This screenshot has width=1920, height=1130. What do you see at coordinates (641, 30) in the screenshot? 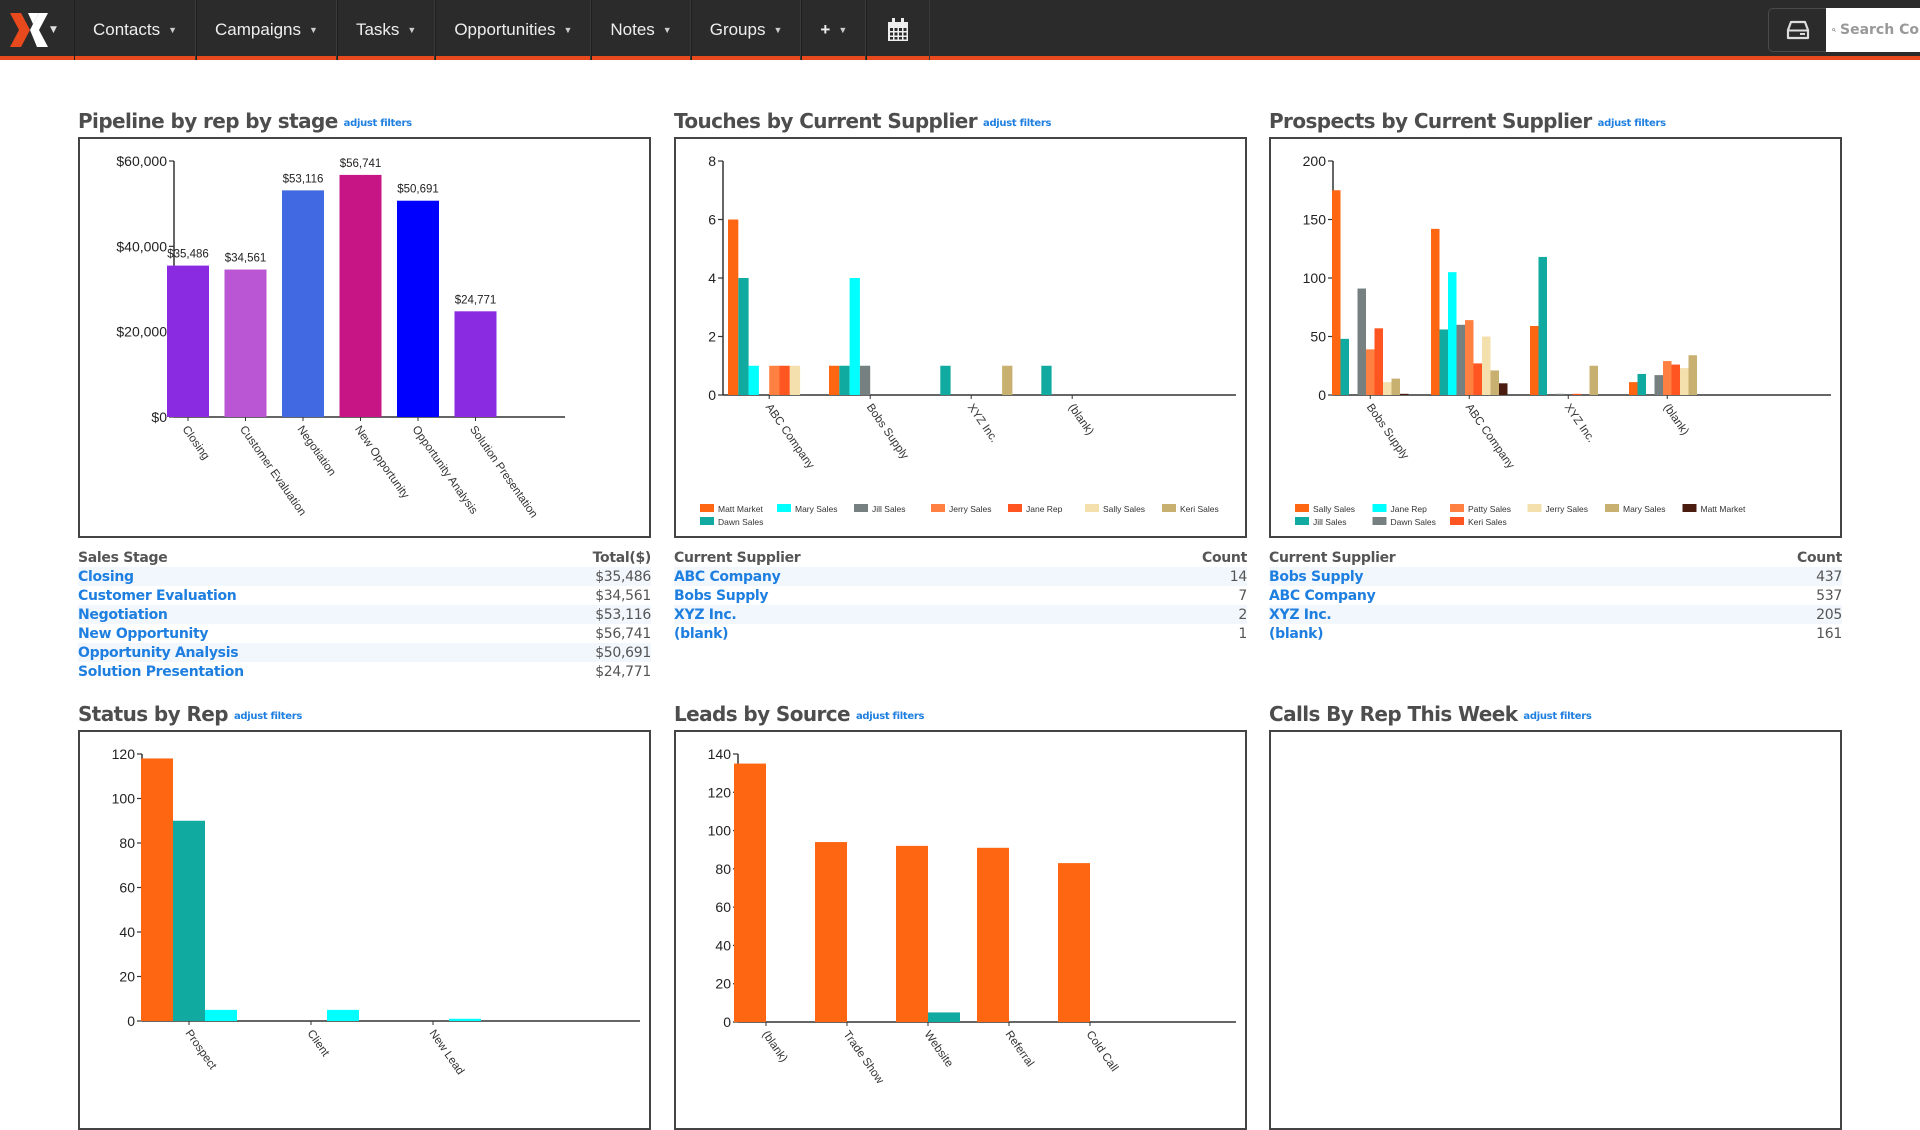
I see `nav-notes: Notes ▼` at bounding box center [641, 30].